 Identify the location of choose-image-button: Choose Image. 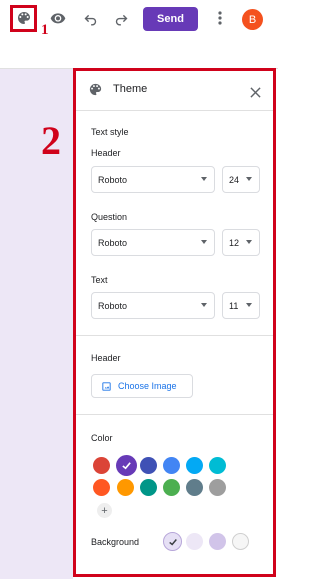
(142, 386).